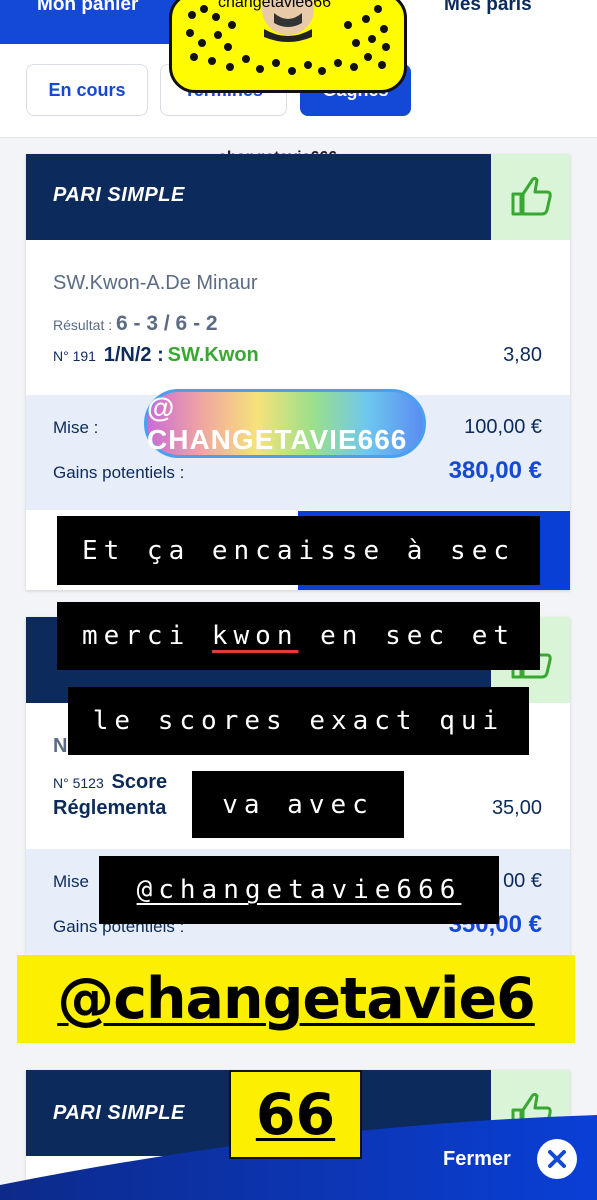 This screenshot has width=597, height=1200. I want to click on won-thumbs-up, so click(530, 197).